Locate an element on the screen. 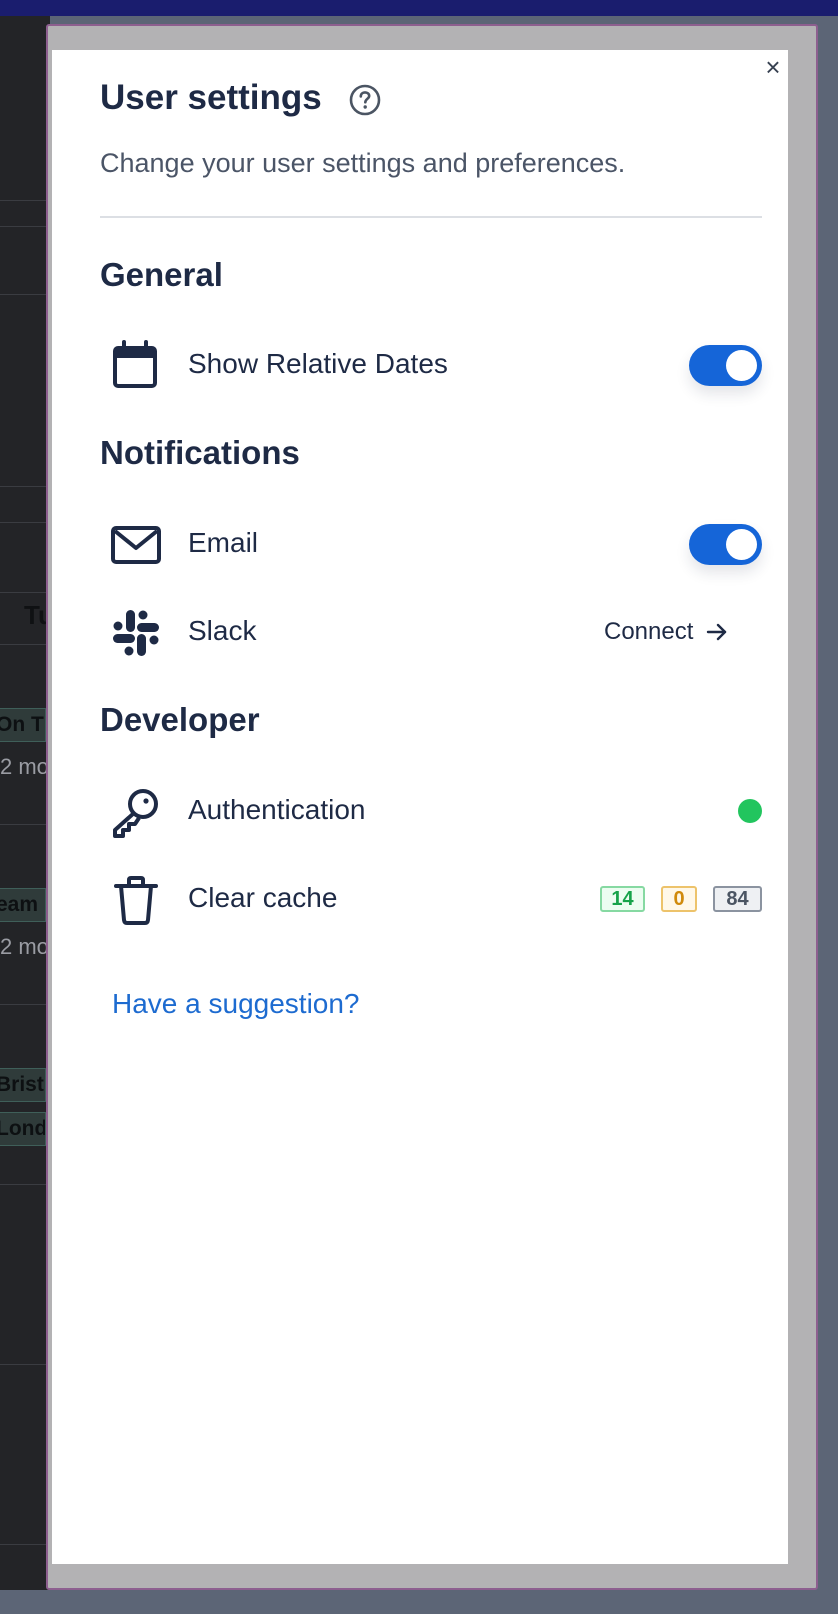 The height and width of the screenshot is (1614, 838). email-toggle is located at coordinates (725, 544).